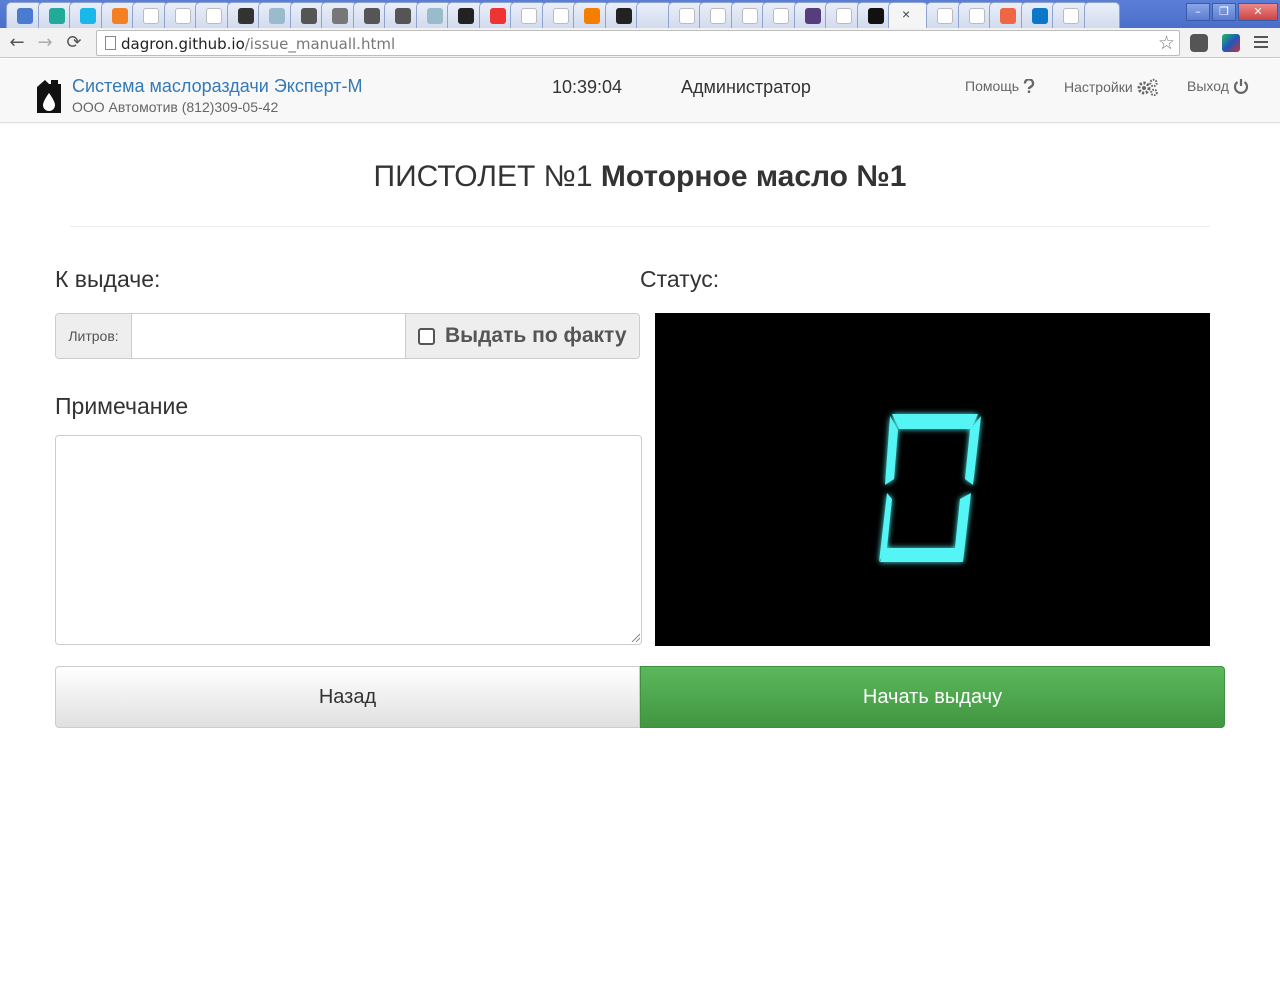  What do you see at coordinates (483, 176) in the screenshot?
I see `title-nozzle: ПИСТОЛЕТ №1` at bounding box center [483, 176].